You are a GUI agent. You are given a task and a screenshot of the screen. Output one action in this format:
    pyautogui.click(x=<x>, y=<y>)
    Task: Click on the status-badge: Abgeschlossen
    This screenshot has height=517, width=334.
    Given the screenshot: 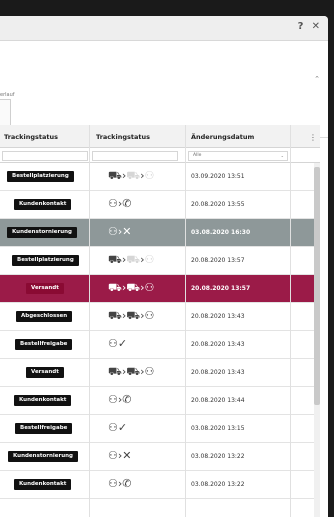 What is the action you would take?
    pyautogui.click(x=44, y=316)
    